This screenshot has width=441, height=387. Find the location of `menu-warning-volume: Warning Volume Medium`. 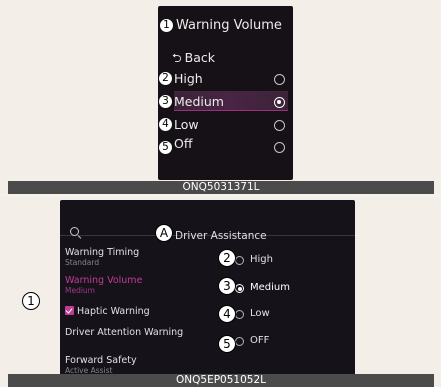

menu-warning-volume: Warning Volume Medium is located at coordinates (135, 285).